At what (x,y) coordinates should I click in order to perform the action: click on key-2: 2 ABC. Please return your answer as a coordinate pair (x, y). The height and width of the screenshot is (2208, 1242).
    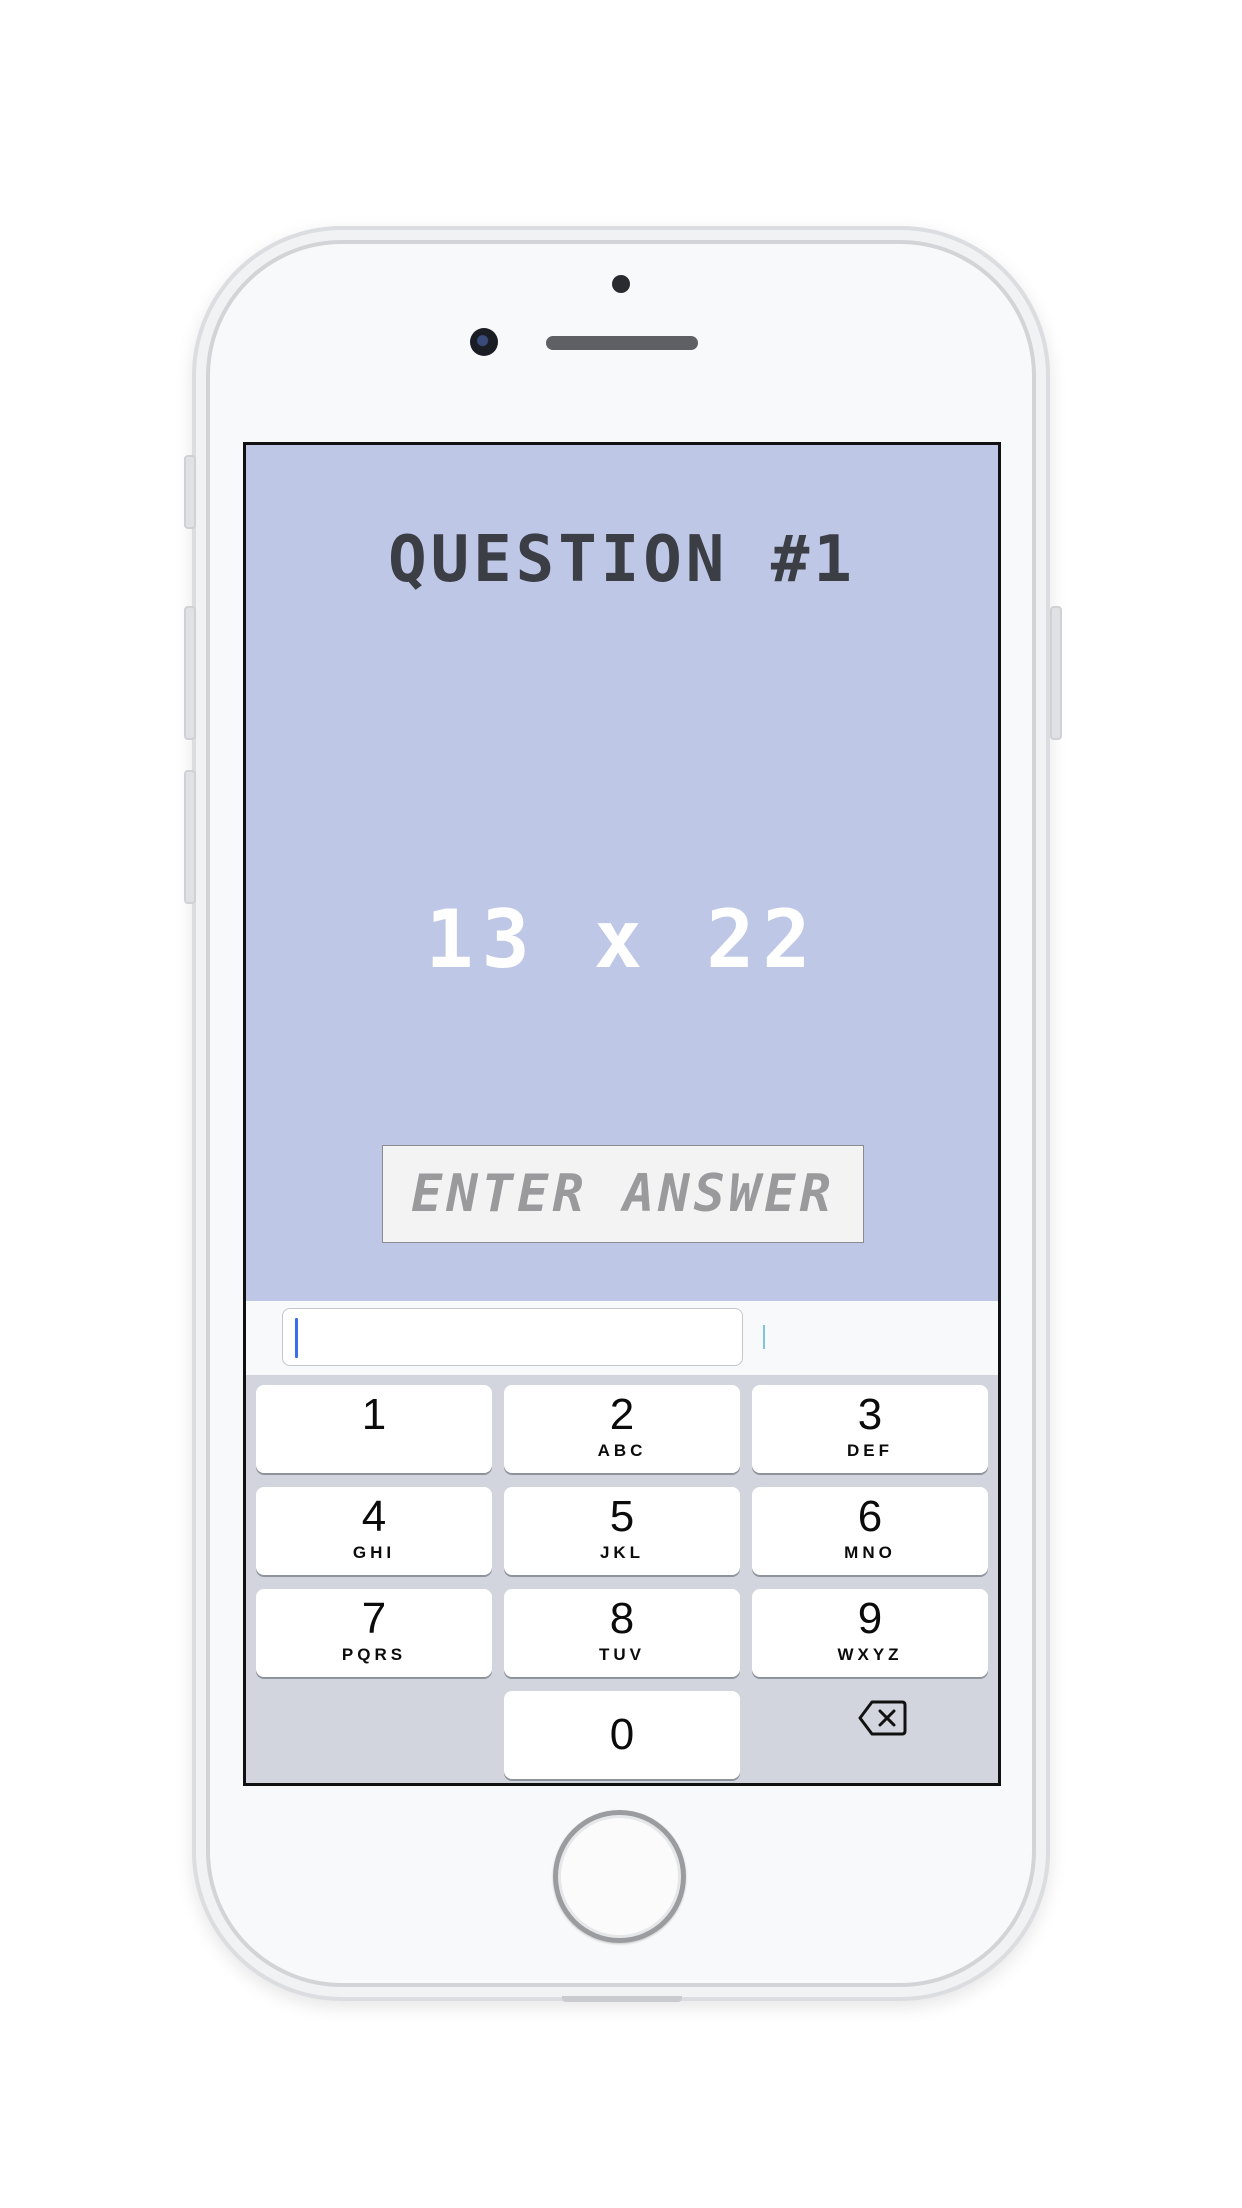
    Looking at the image, I should click on (622, 1429).